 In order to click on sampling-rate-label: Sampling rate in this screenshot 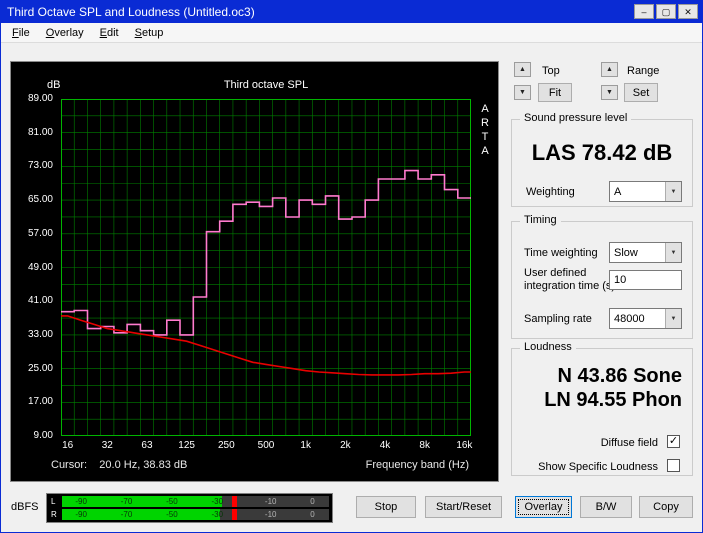, I will do `click(558, 319)`.